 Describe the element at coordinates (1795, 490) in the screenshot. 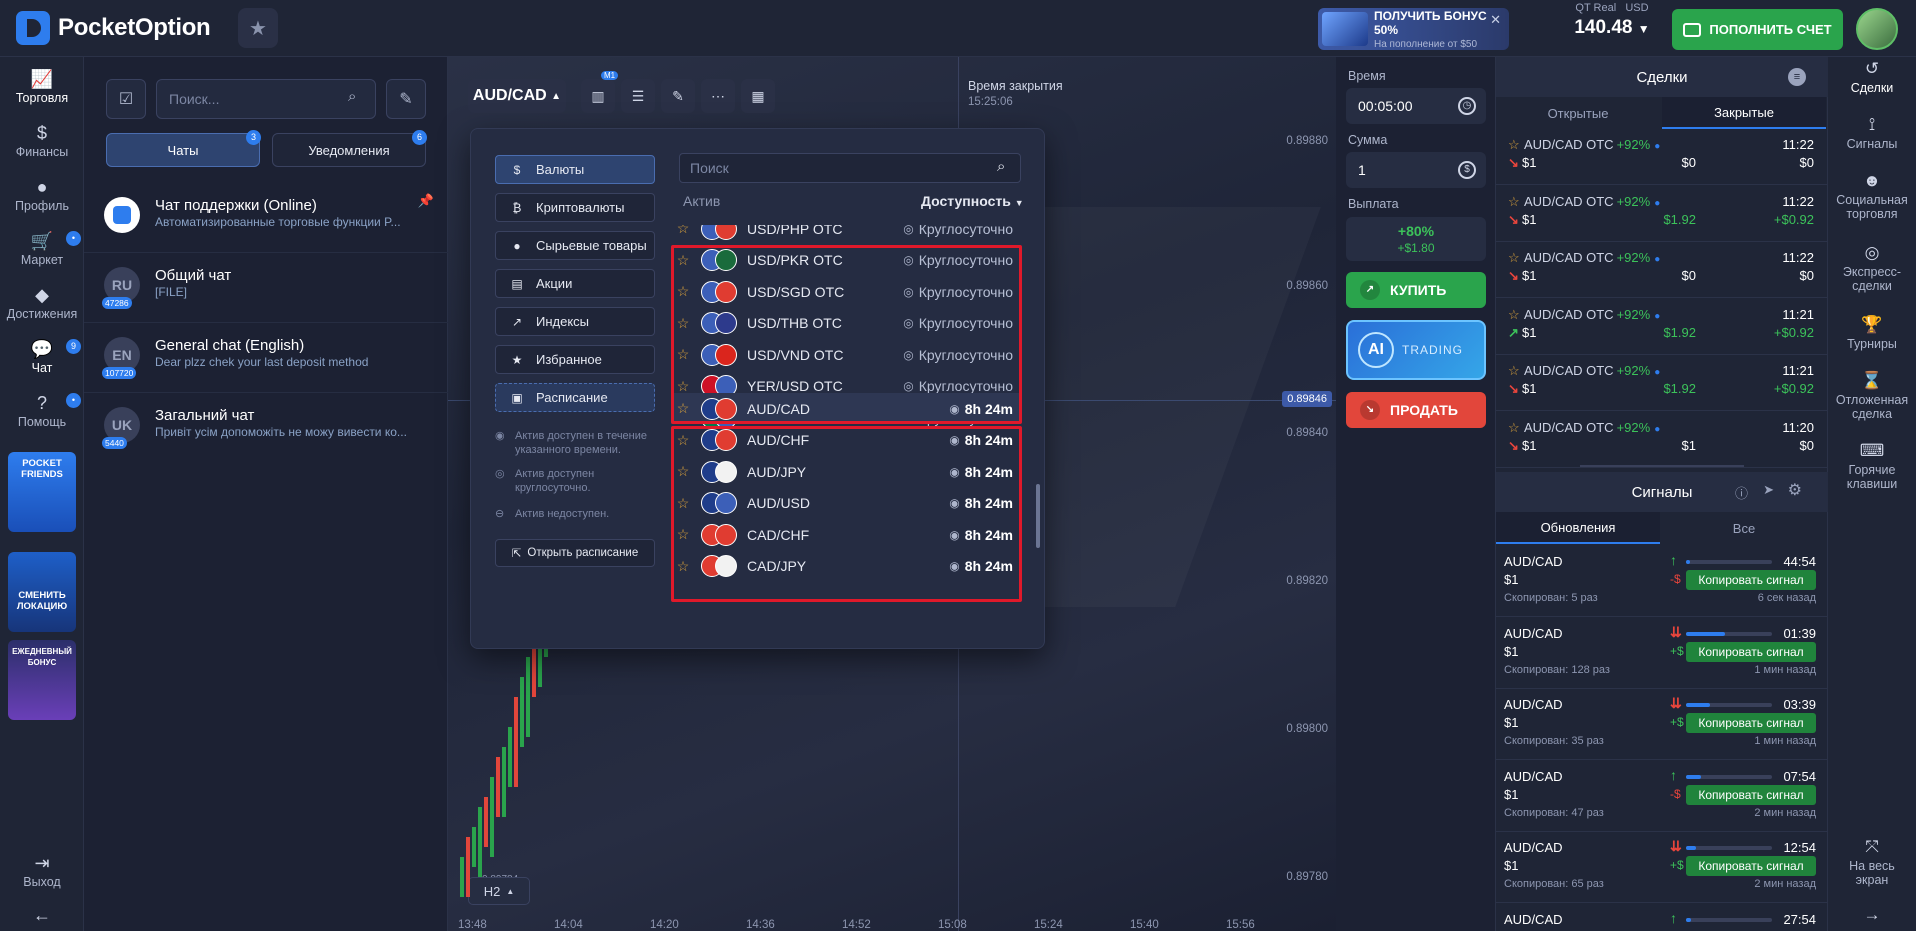

I see `settings-gear-icon: ⚙` at that location.